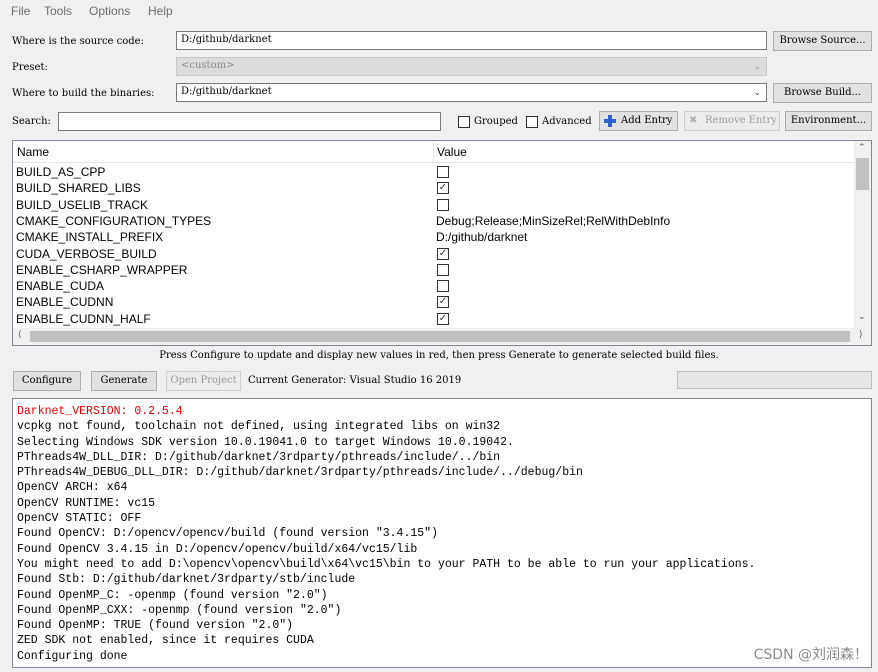 The height and width of the screenshot is (672, 878). I want to click on table-row: ENABLE_CSHARP_WRAPPER, so click(434, 271).